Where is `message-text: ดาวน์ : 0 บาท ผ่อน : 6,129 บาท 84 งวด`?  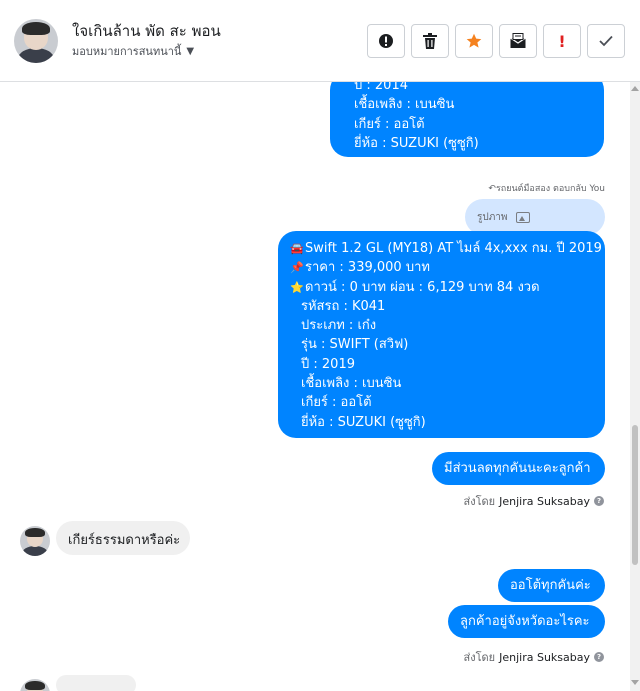
message-text: ดาวน์ : 0 บาท ผ่อน : 6,129 บาท 84 งวด is located at coordinates (422, 287).